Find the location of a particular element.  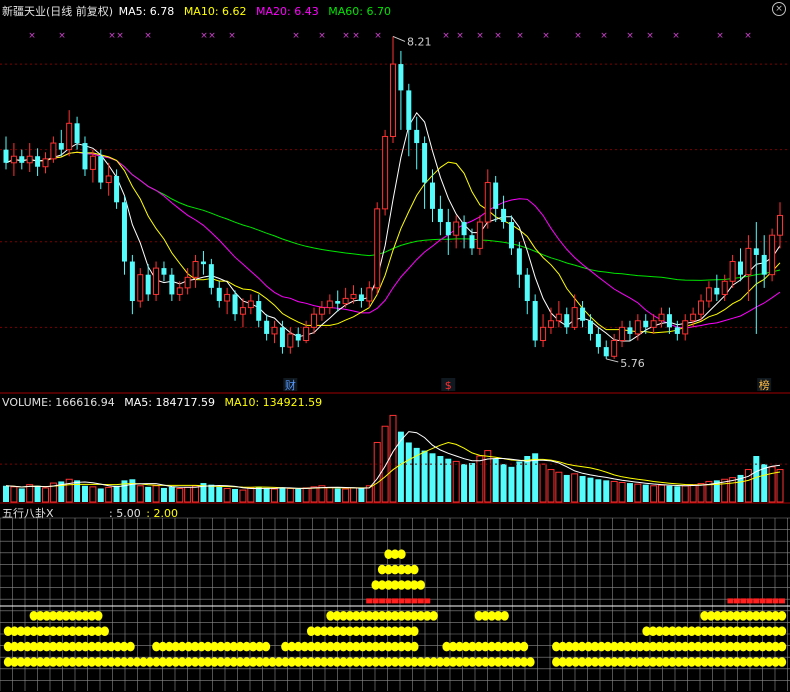

high-pointer is located at coordinates (399, 38).